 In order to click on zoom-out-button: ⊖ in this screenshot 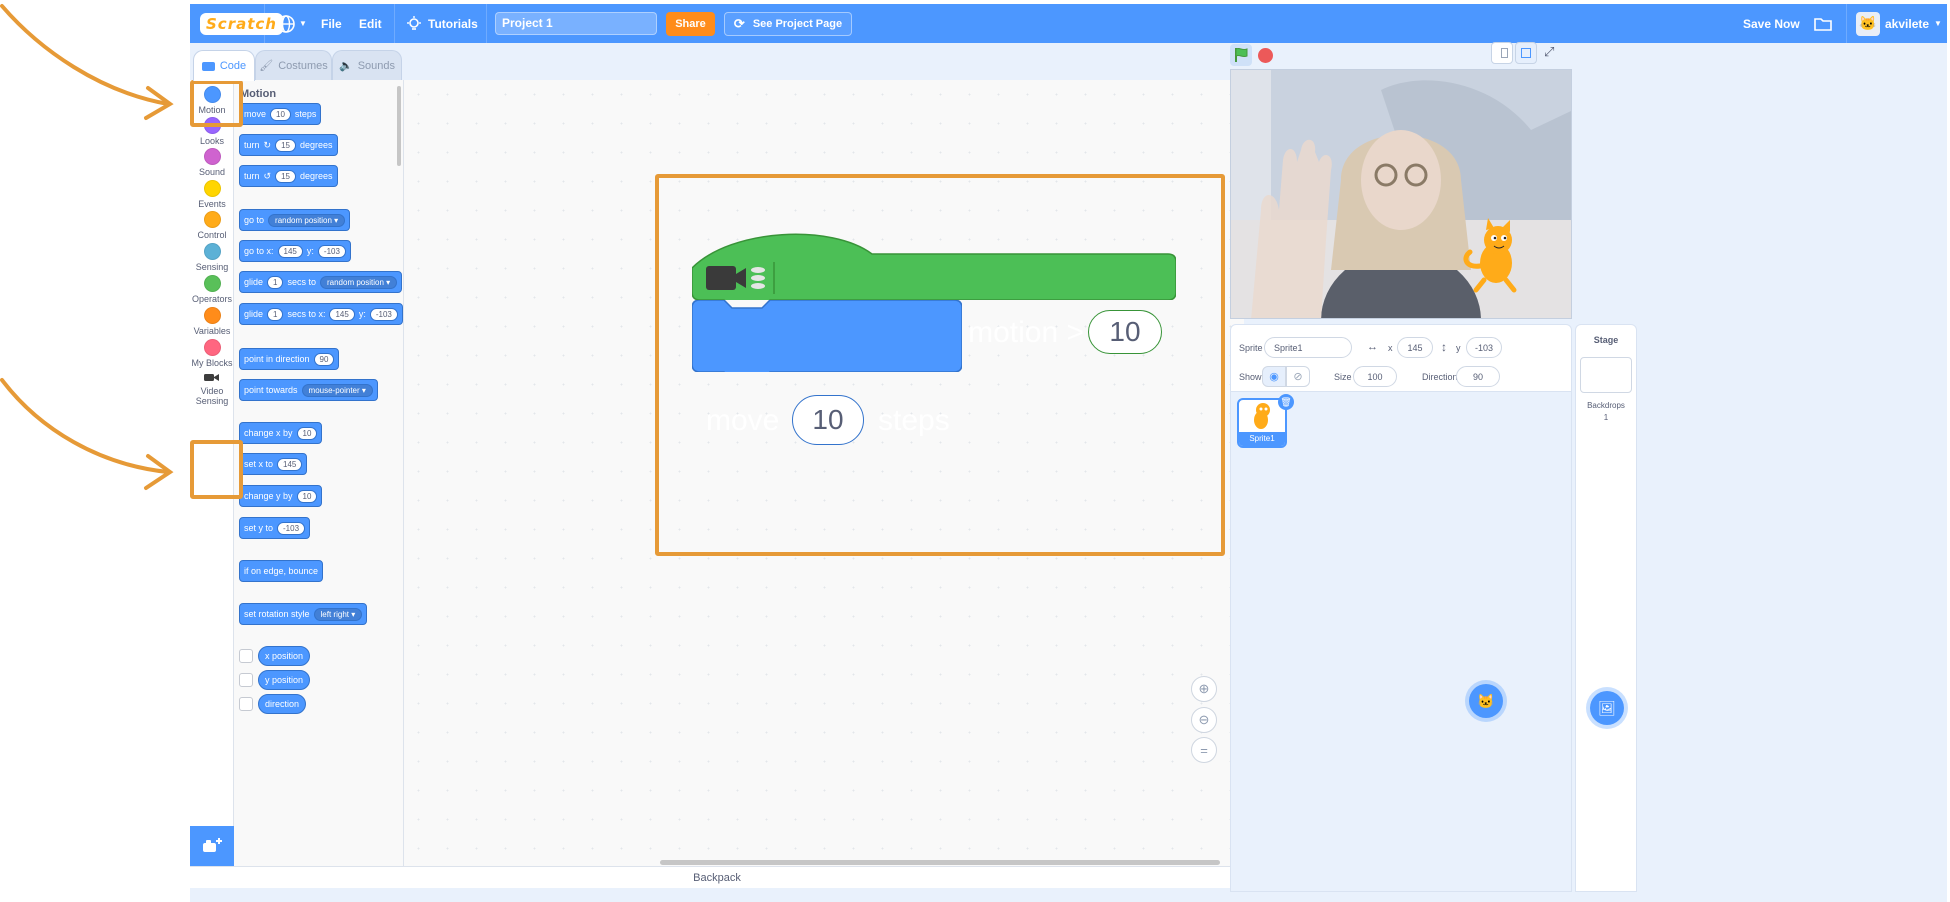, I will do `click(1204, 720)`.